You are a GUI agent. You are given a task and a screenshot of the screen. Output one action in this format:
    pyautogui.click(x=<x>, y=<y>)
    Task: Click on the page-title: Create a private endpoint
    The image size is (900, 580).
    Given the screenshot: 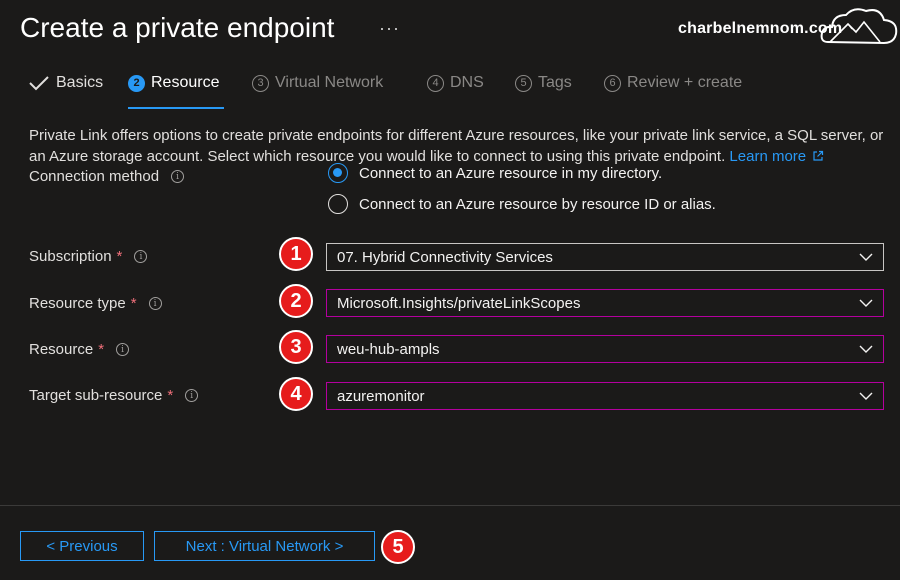 What is the action you would take?
    pyautogui.click(x=177, y=27)
    